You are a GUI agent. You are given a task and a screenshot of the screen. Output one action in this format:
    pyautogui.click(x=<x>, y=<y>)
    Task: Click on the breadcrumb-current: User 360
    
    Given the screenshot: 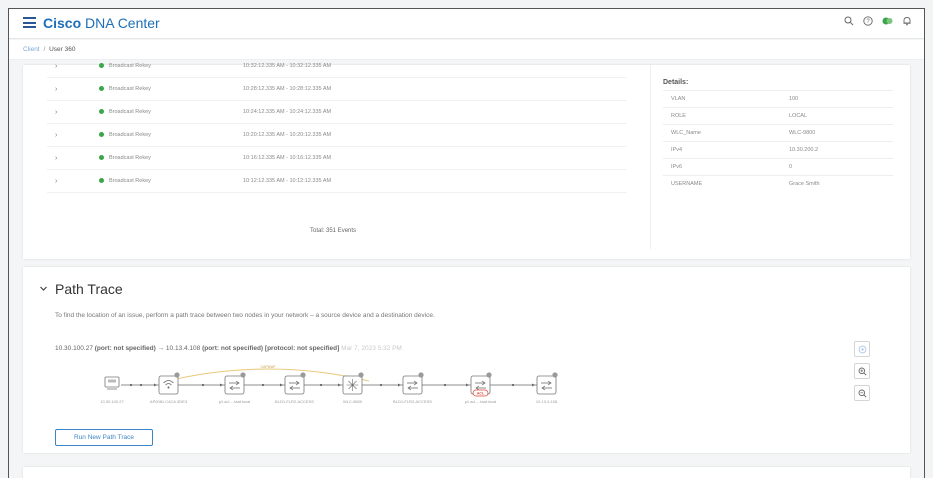 What is the action you would take?
    pyautogui.click(x=62, y=49)
    